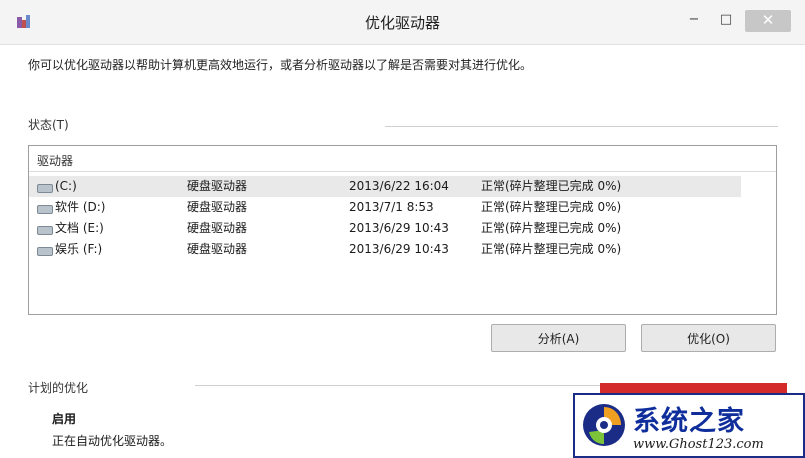  Describe the element at coordinates (112, 441) in the screenshot. I see `schedule-description: 正在自动优化驱动器。` at that location.